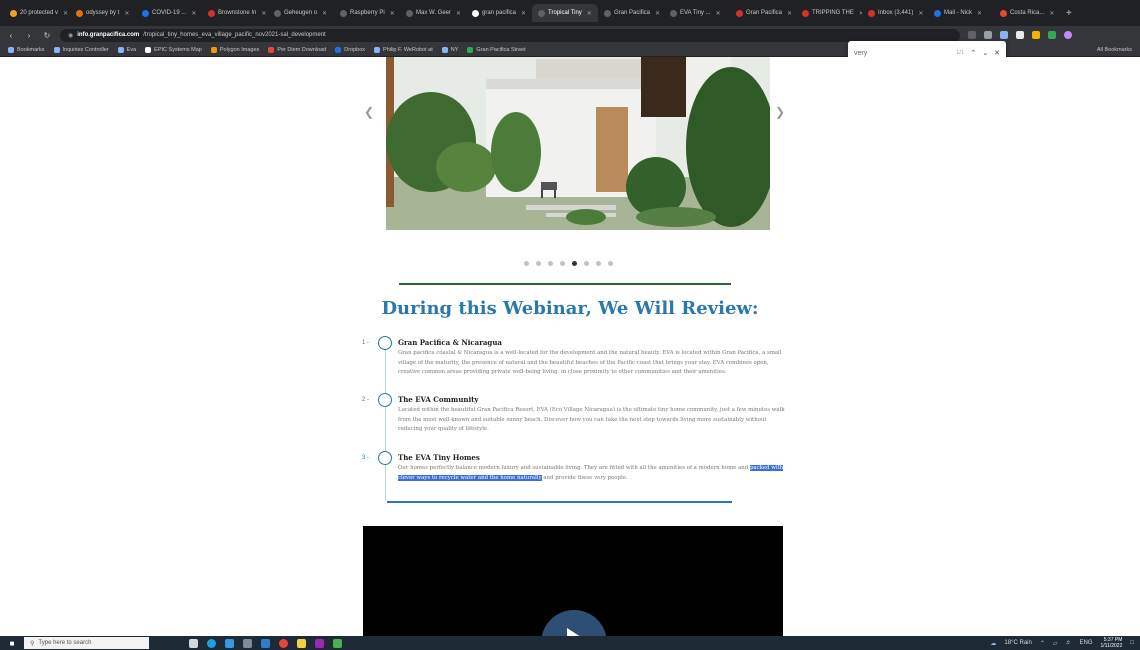 The width and height of the screenshot is (1140, 650). I want to click on share-icon, so click(972, 35).